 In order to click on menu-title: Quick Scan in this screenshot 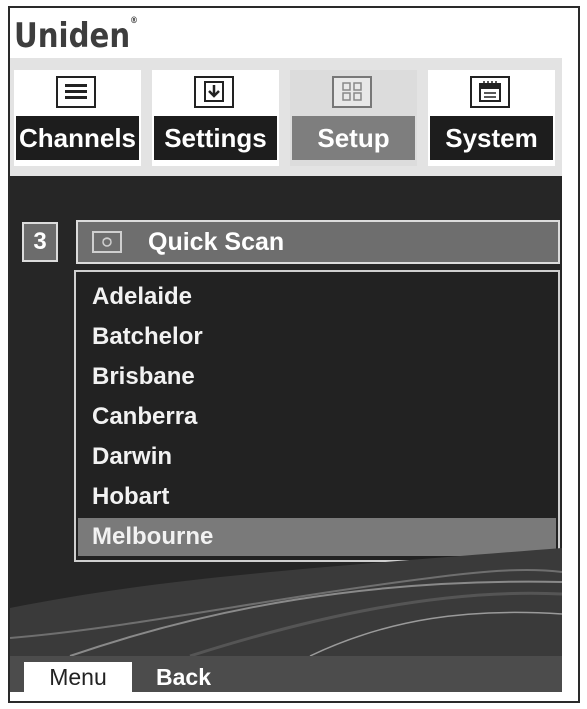, I will do `click(216, 242)`.